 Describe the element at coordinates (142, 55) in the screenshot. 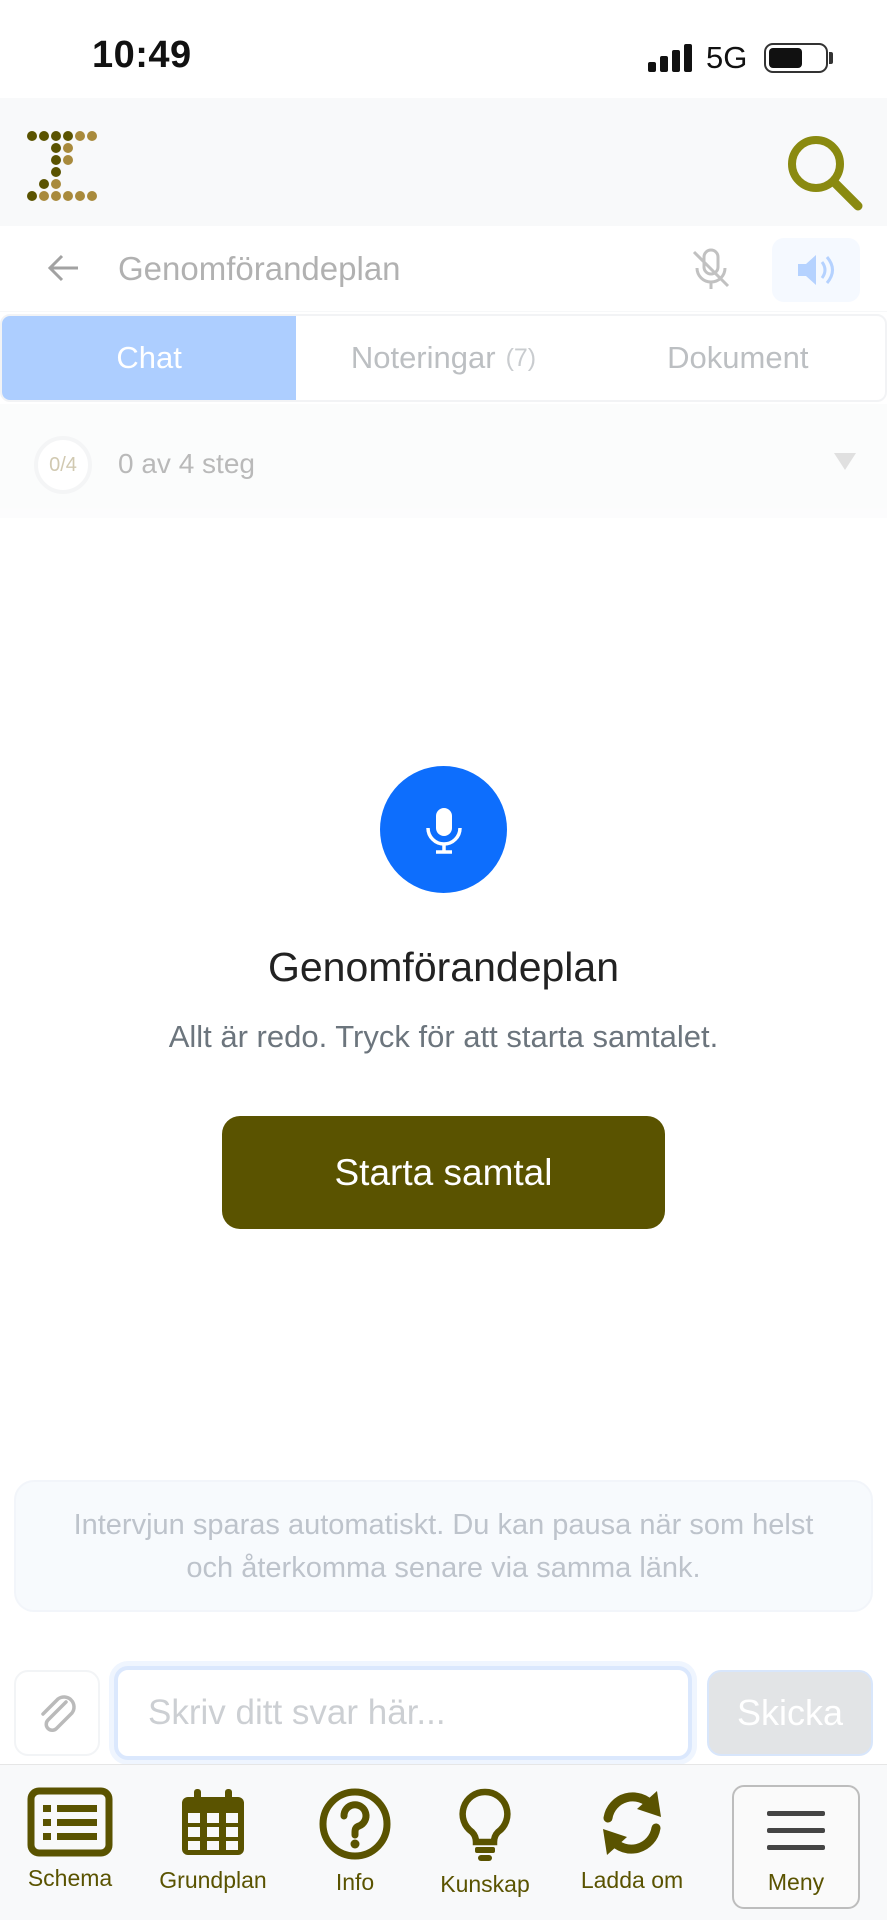

I see `status-time: 10:49` at that location.